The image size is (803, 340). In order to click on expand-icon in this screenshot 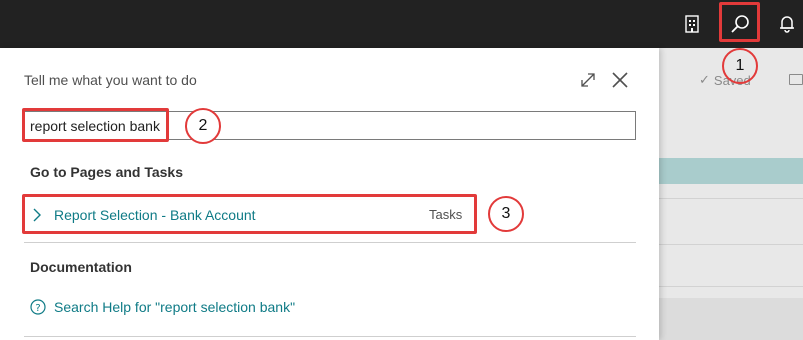, I will do `click(588, 80)`.